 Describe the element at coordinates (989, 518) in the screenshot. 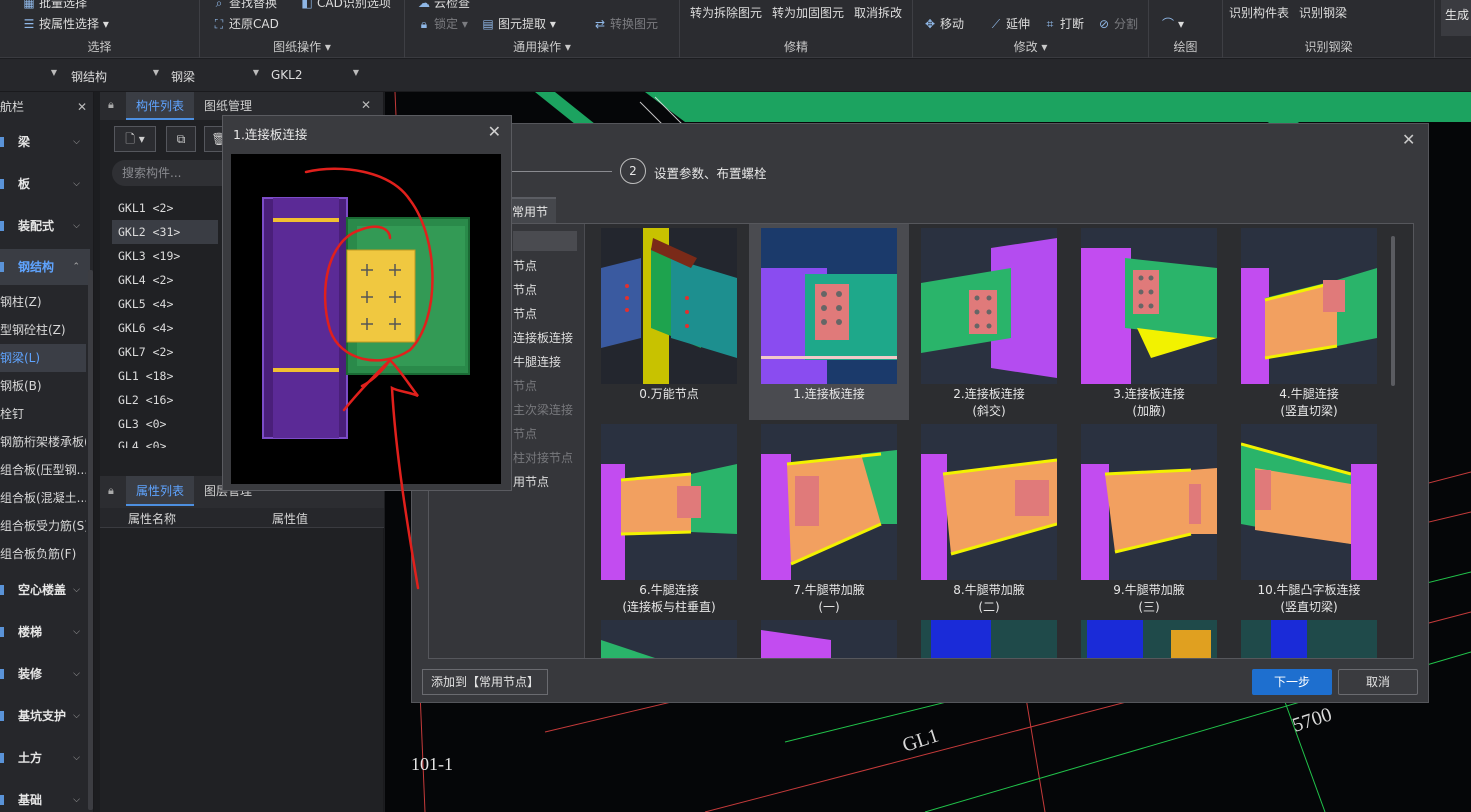

I see `node-card: 8.牛腿带加腋 (二)` at that location.